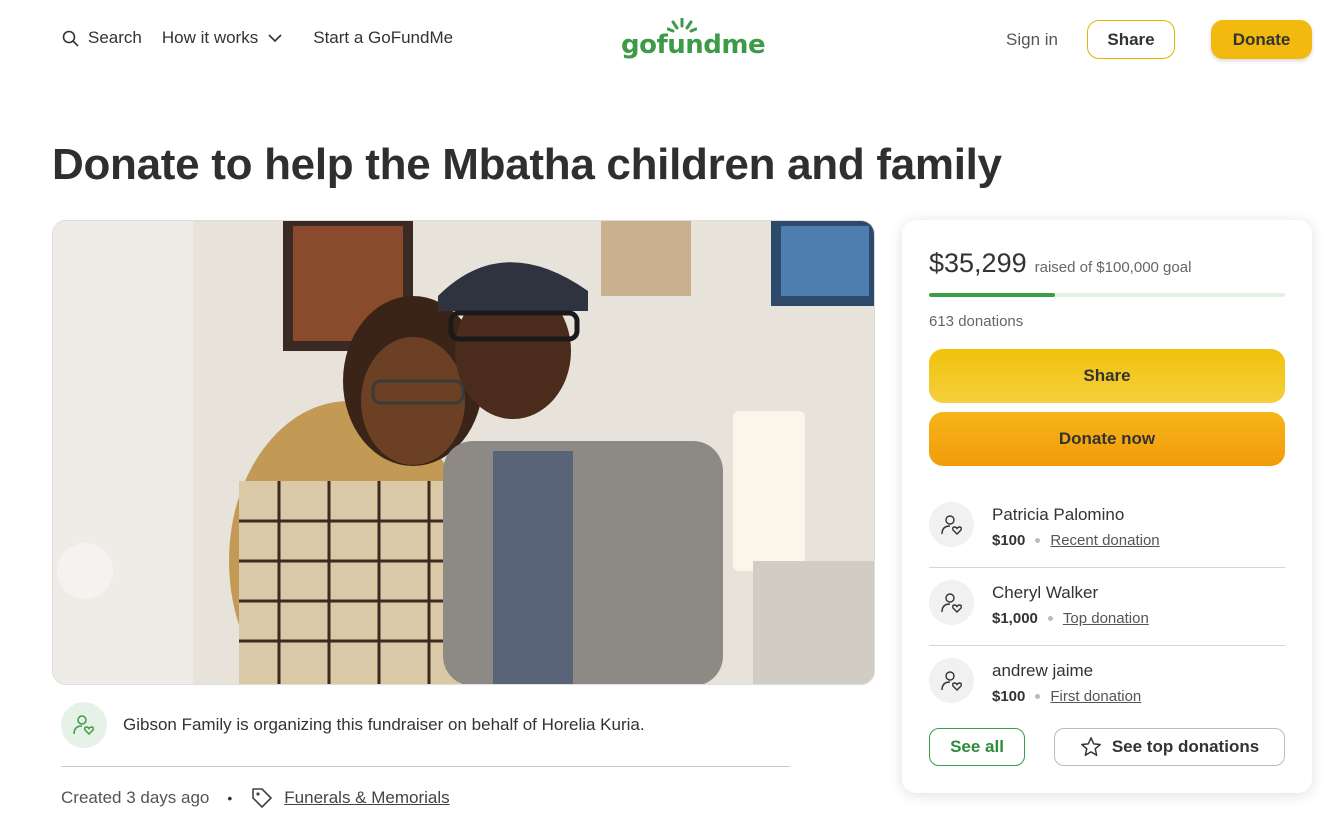  Describe the element at coordinates (210, 37) in the screenshot. I see `how-it-works-label: How it works` at that location.